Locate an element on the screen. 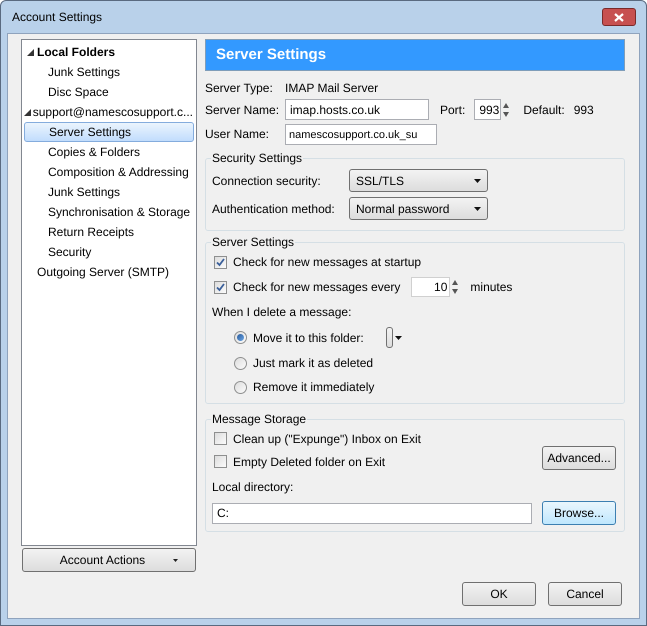 Image resolution: width=647 pixels, height=626 pixels. group-title: Server Settings is located at coordinates (253, 242).